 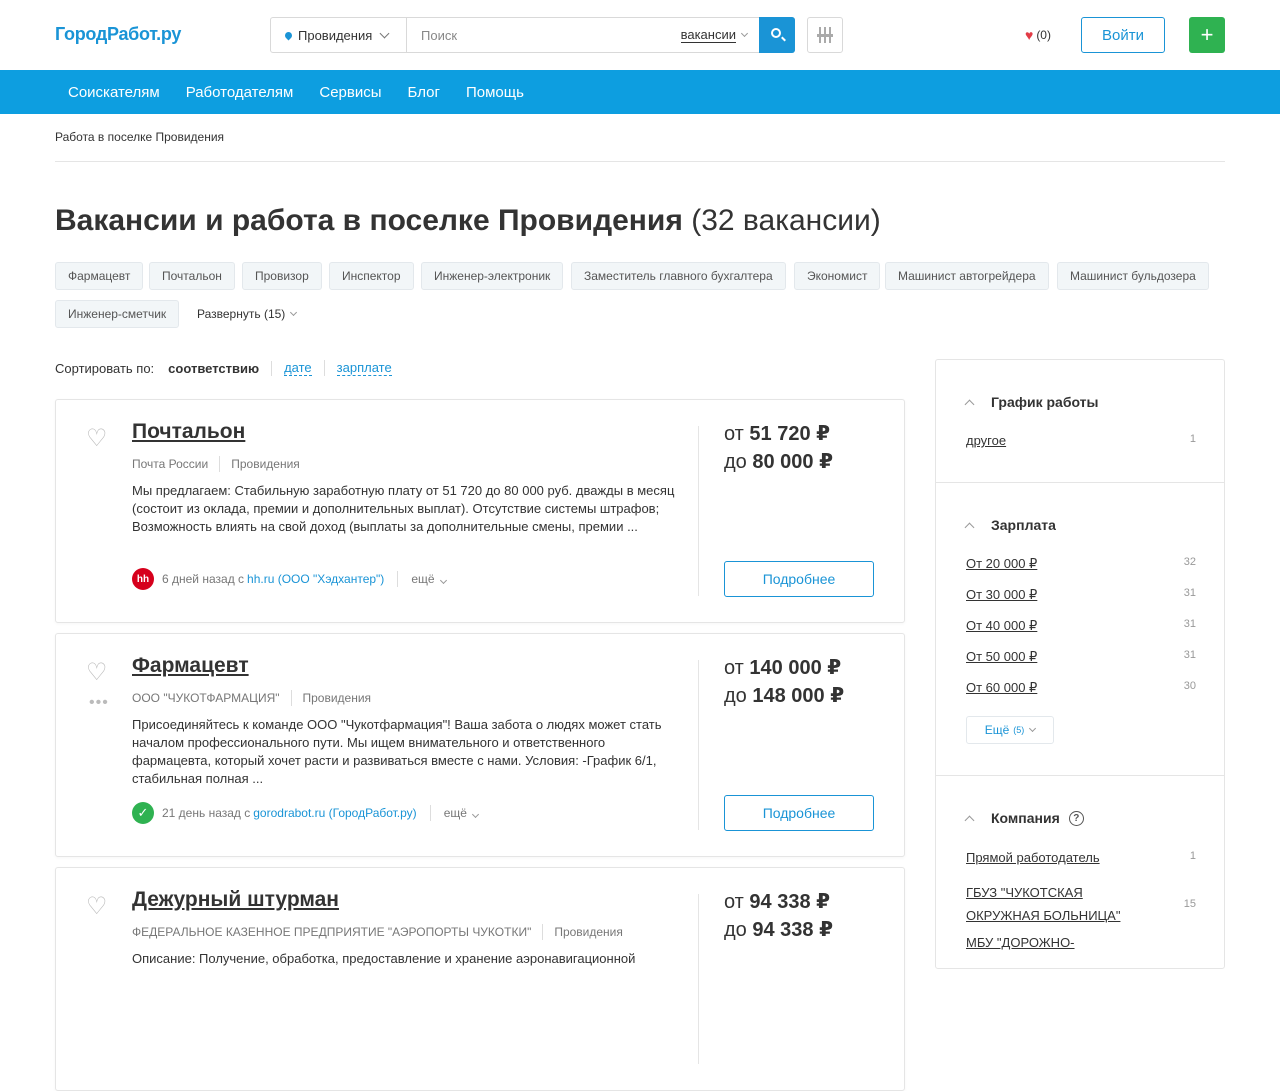 What do you see at coordinates (1081, 595) in the screenshot?
I see `filter-item: От 30 000 ₽31` at bounding box center [1081, 595].